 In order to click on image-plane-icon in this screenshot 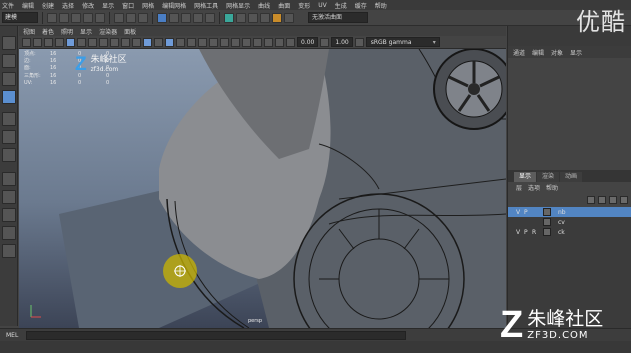, I will do `click(59, 42)`.